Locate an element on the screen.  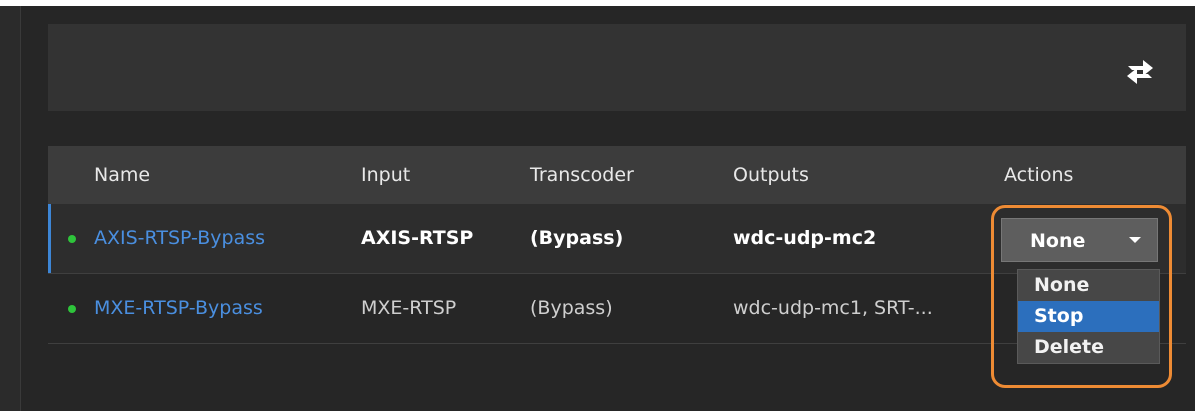
outputs-cell: wdc-udp-mc2 is located at coordinates (805, 238).